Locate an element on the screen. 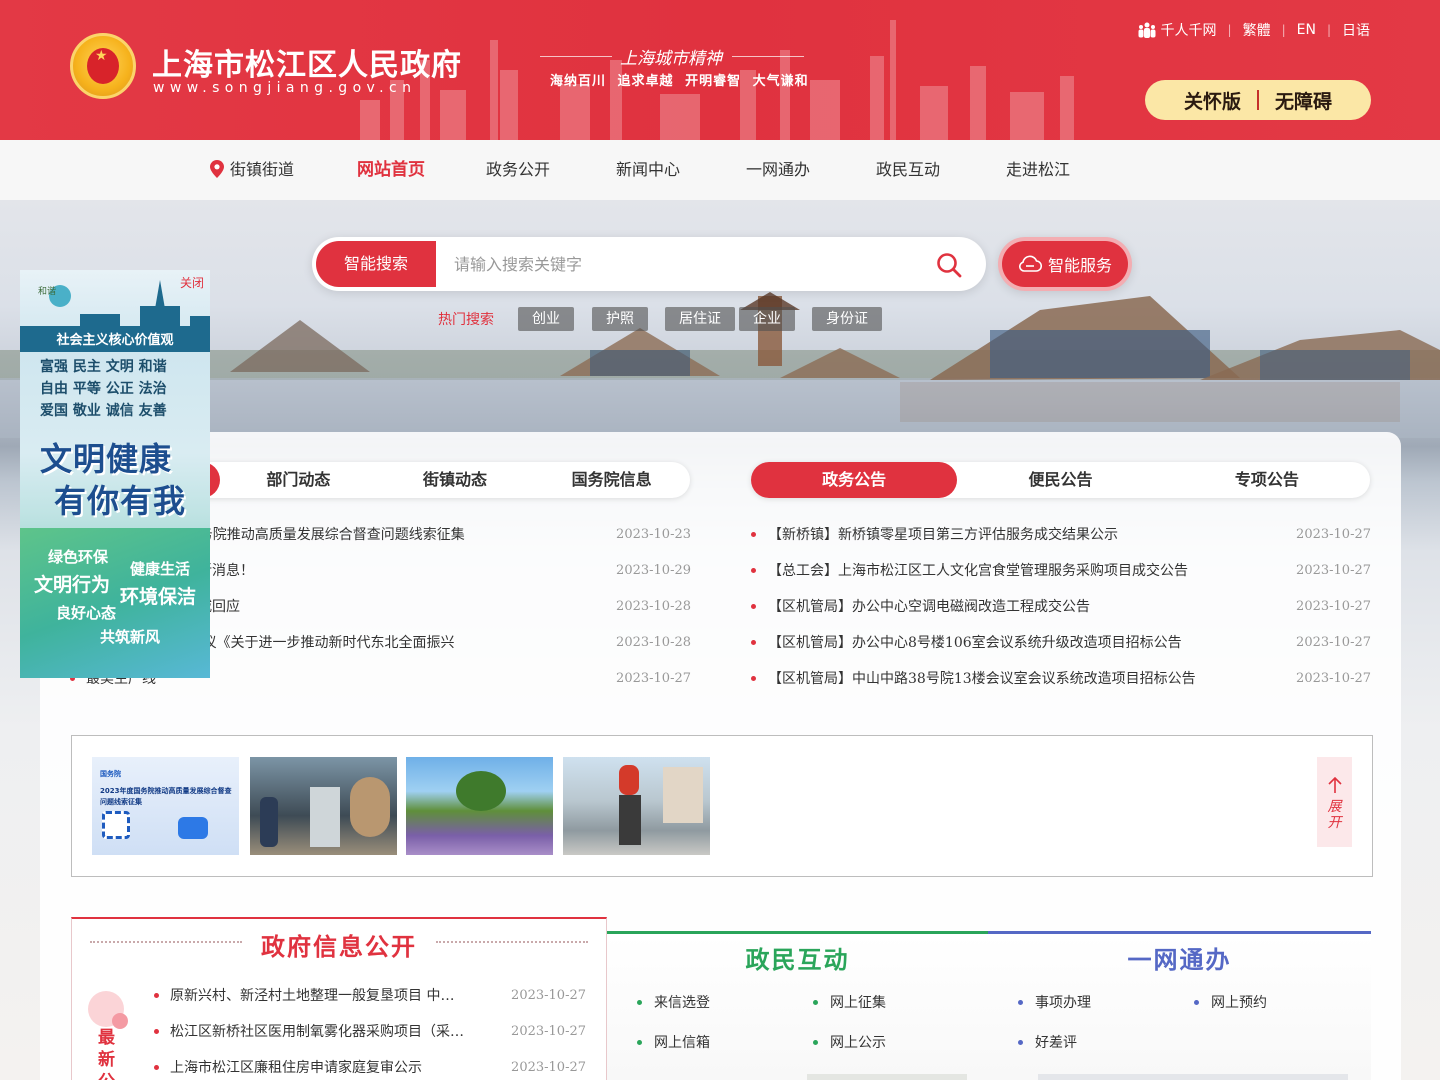 This screenshot has width=1440, height=1080. list-item: 【区机管局】办公中心空调电磁阀改造工程成交公告 2023-10-27 is located at coordinates (1061, 606).